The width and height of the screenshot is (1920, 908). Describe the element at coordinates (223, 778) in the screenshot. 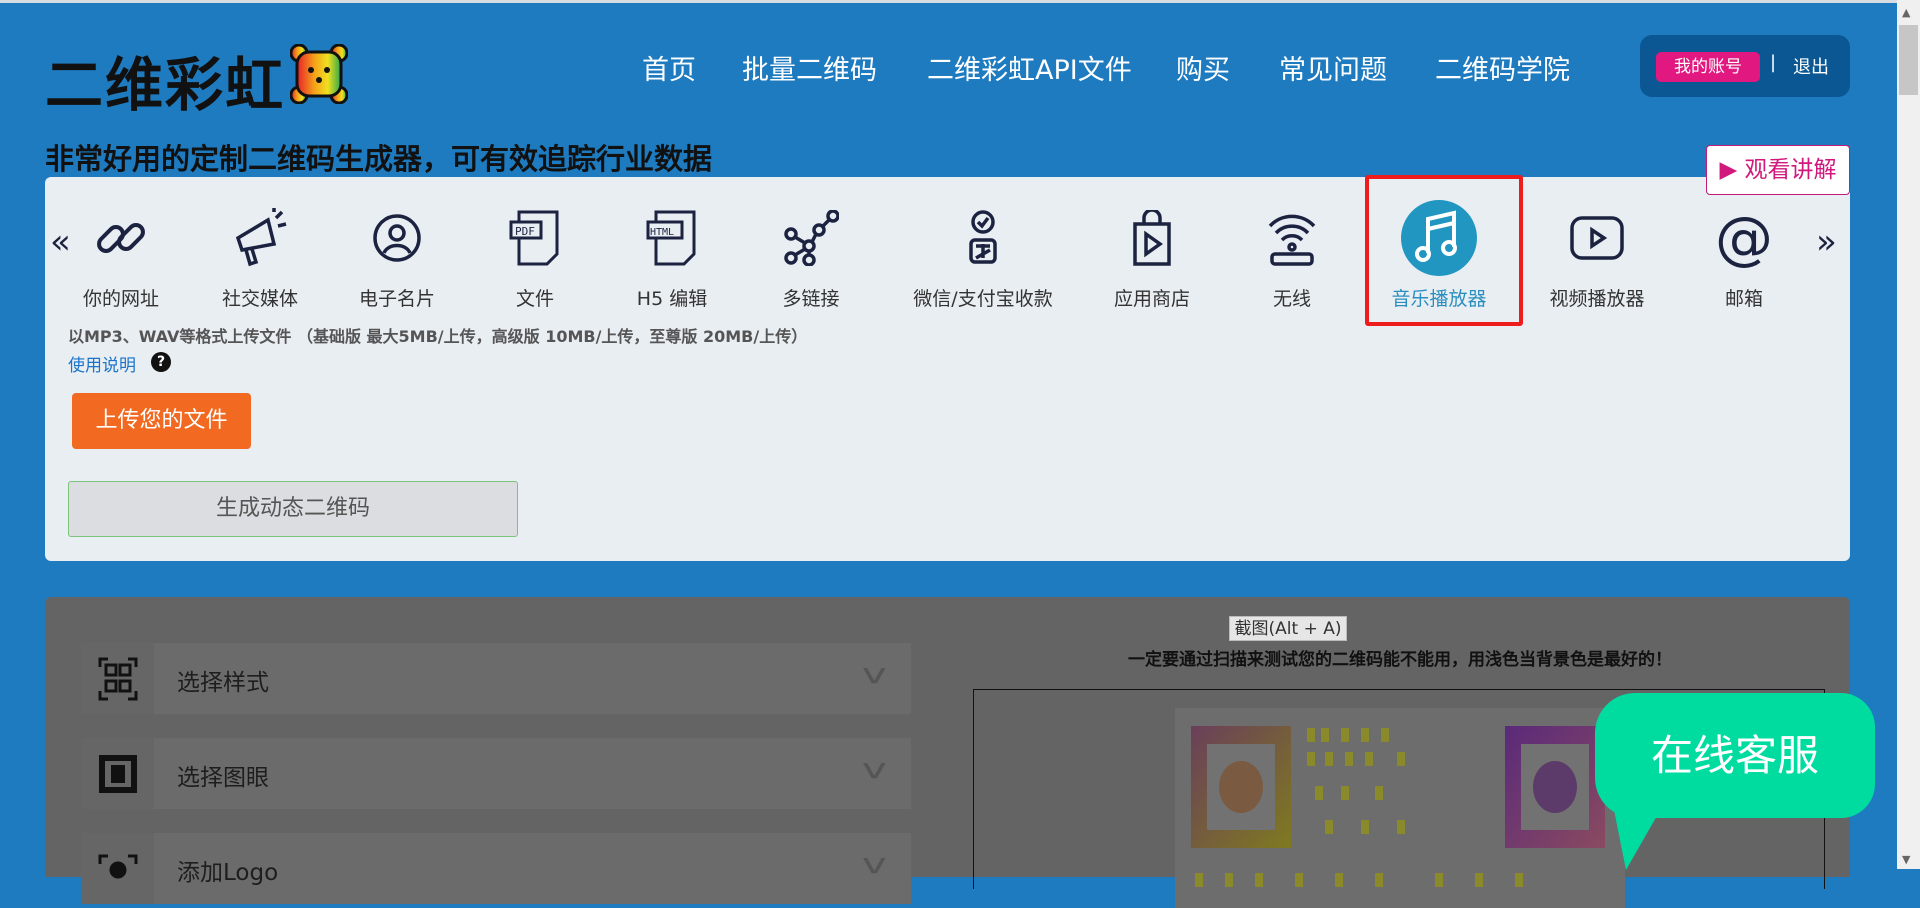

I see `option-label: 选择图眼` at that location.